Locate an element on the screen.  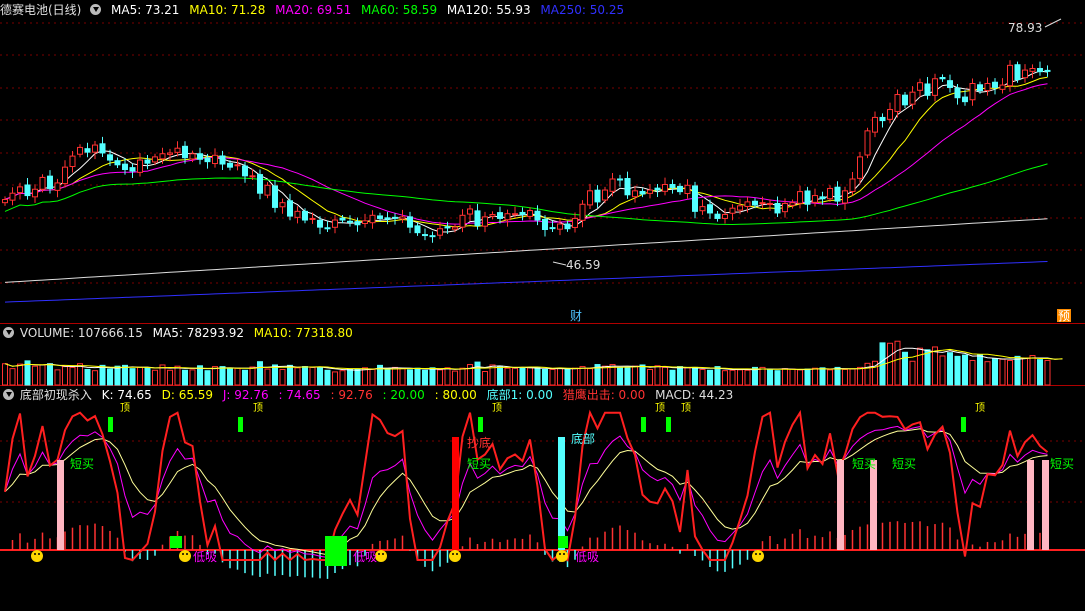
marker-cai: 财 is located at coordinates (576, 316).